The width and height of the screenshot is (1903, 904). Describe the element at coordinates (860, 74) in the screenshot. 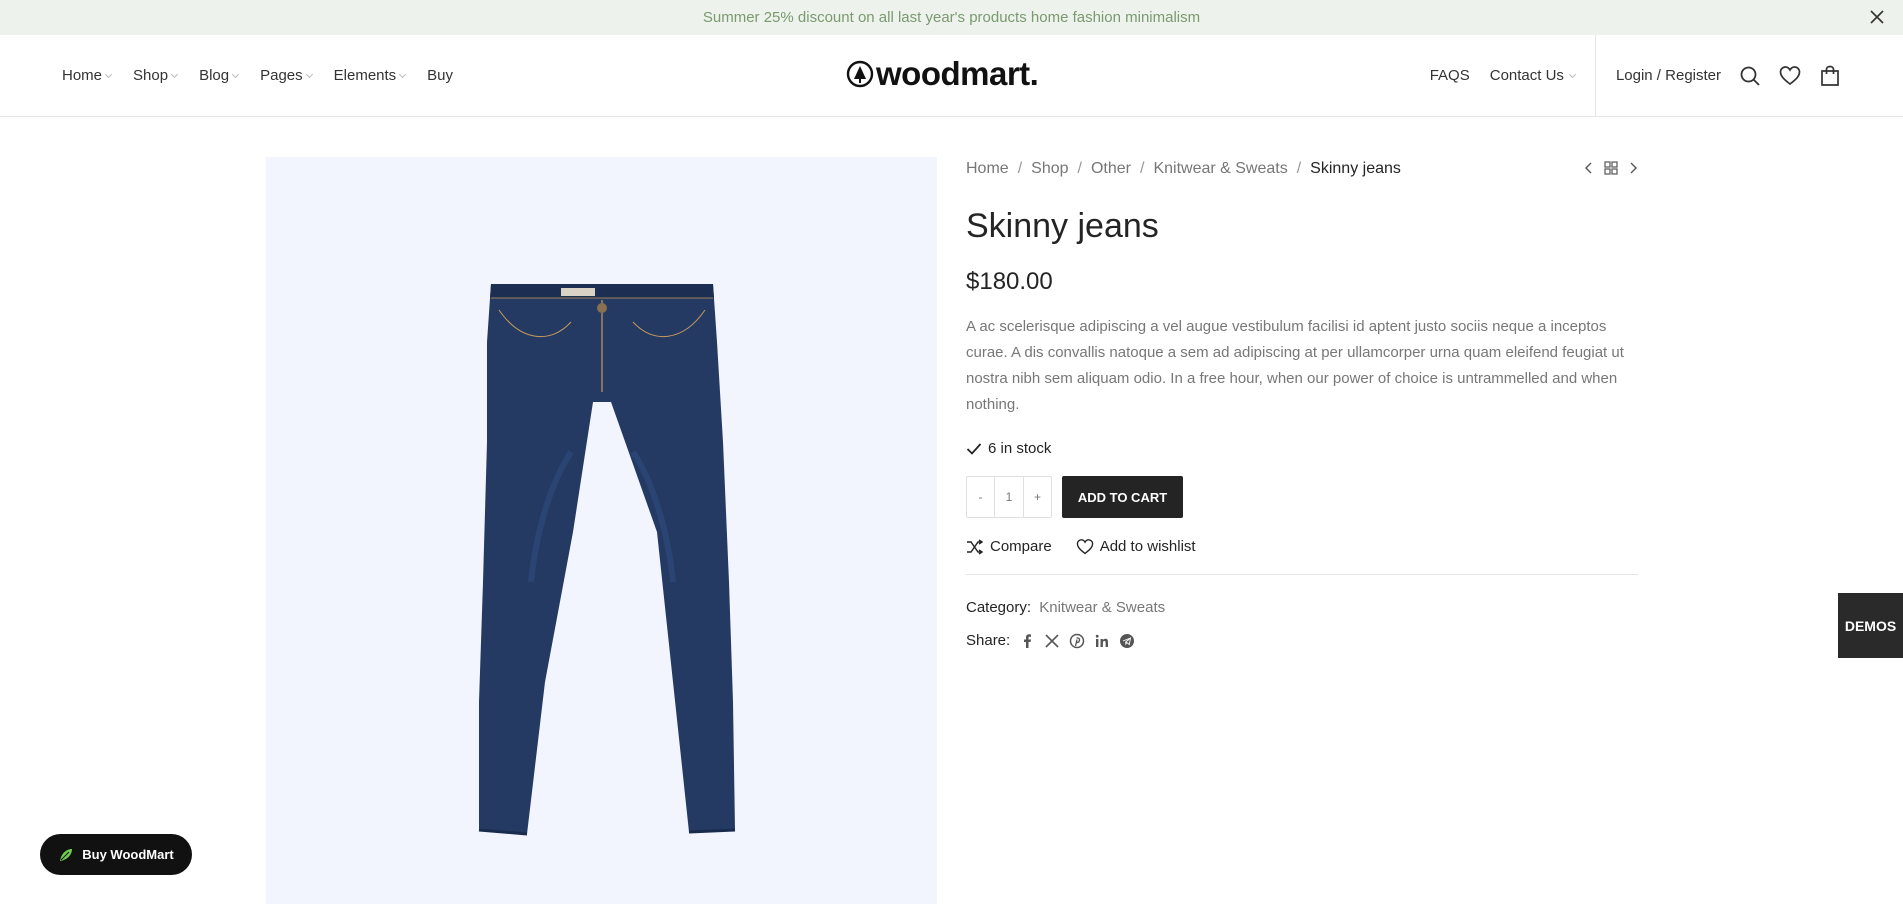

I see `logo-mark-icon` at that location.